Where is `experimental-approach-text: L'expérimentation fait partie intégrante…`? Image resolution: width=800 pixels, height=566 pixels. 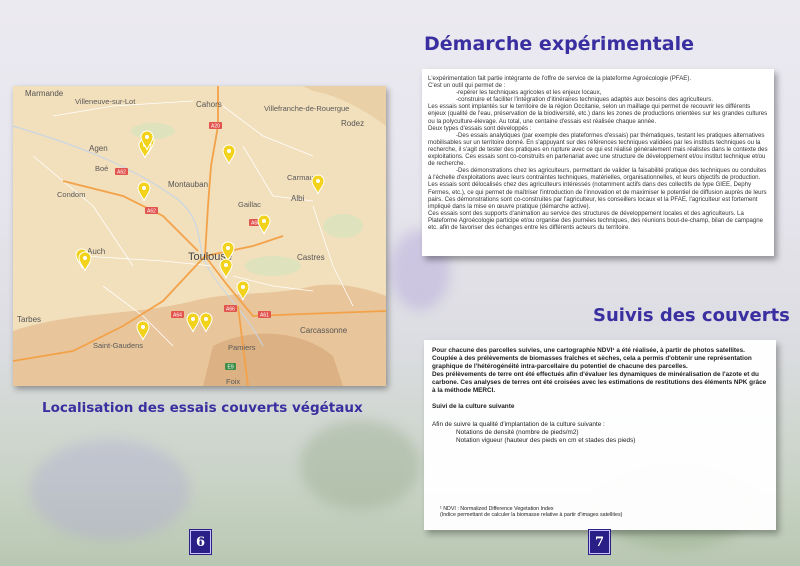
experimental-approach-text: L'expérimentation fait partie intégrante… is located at coordinates (598, 162).